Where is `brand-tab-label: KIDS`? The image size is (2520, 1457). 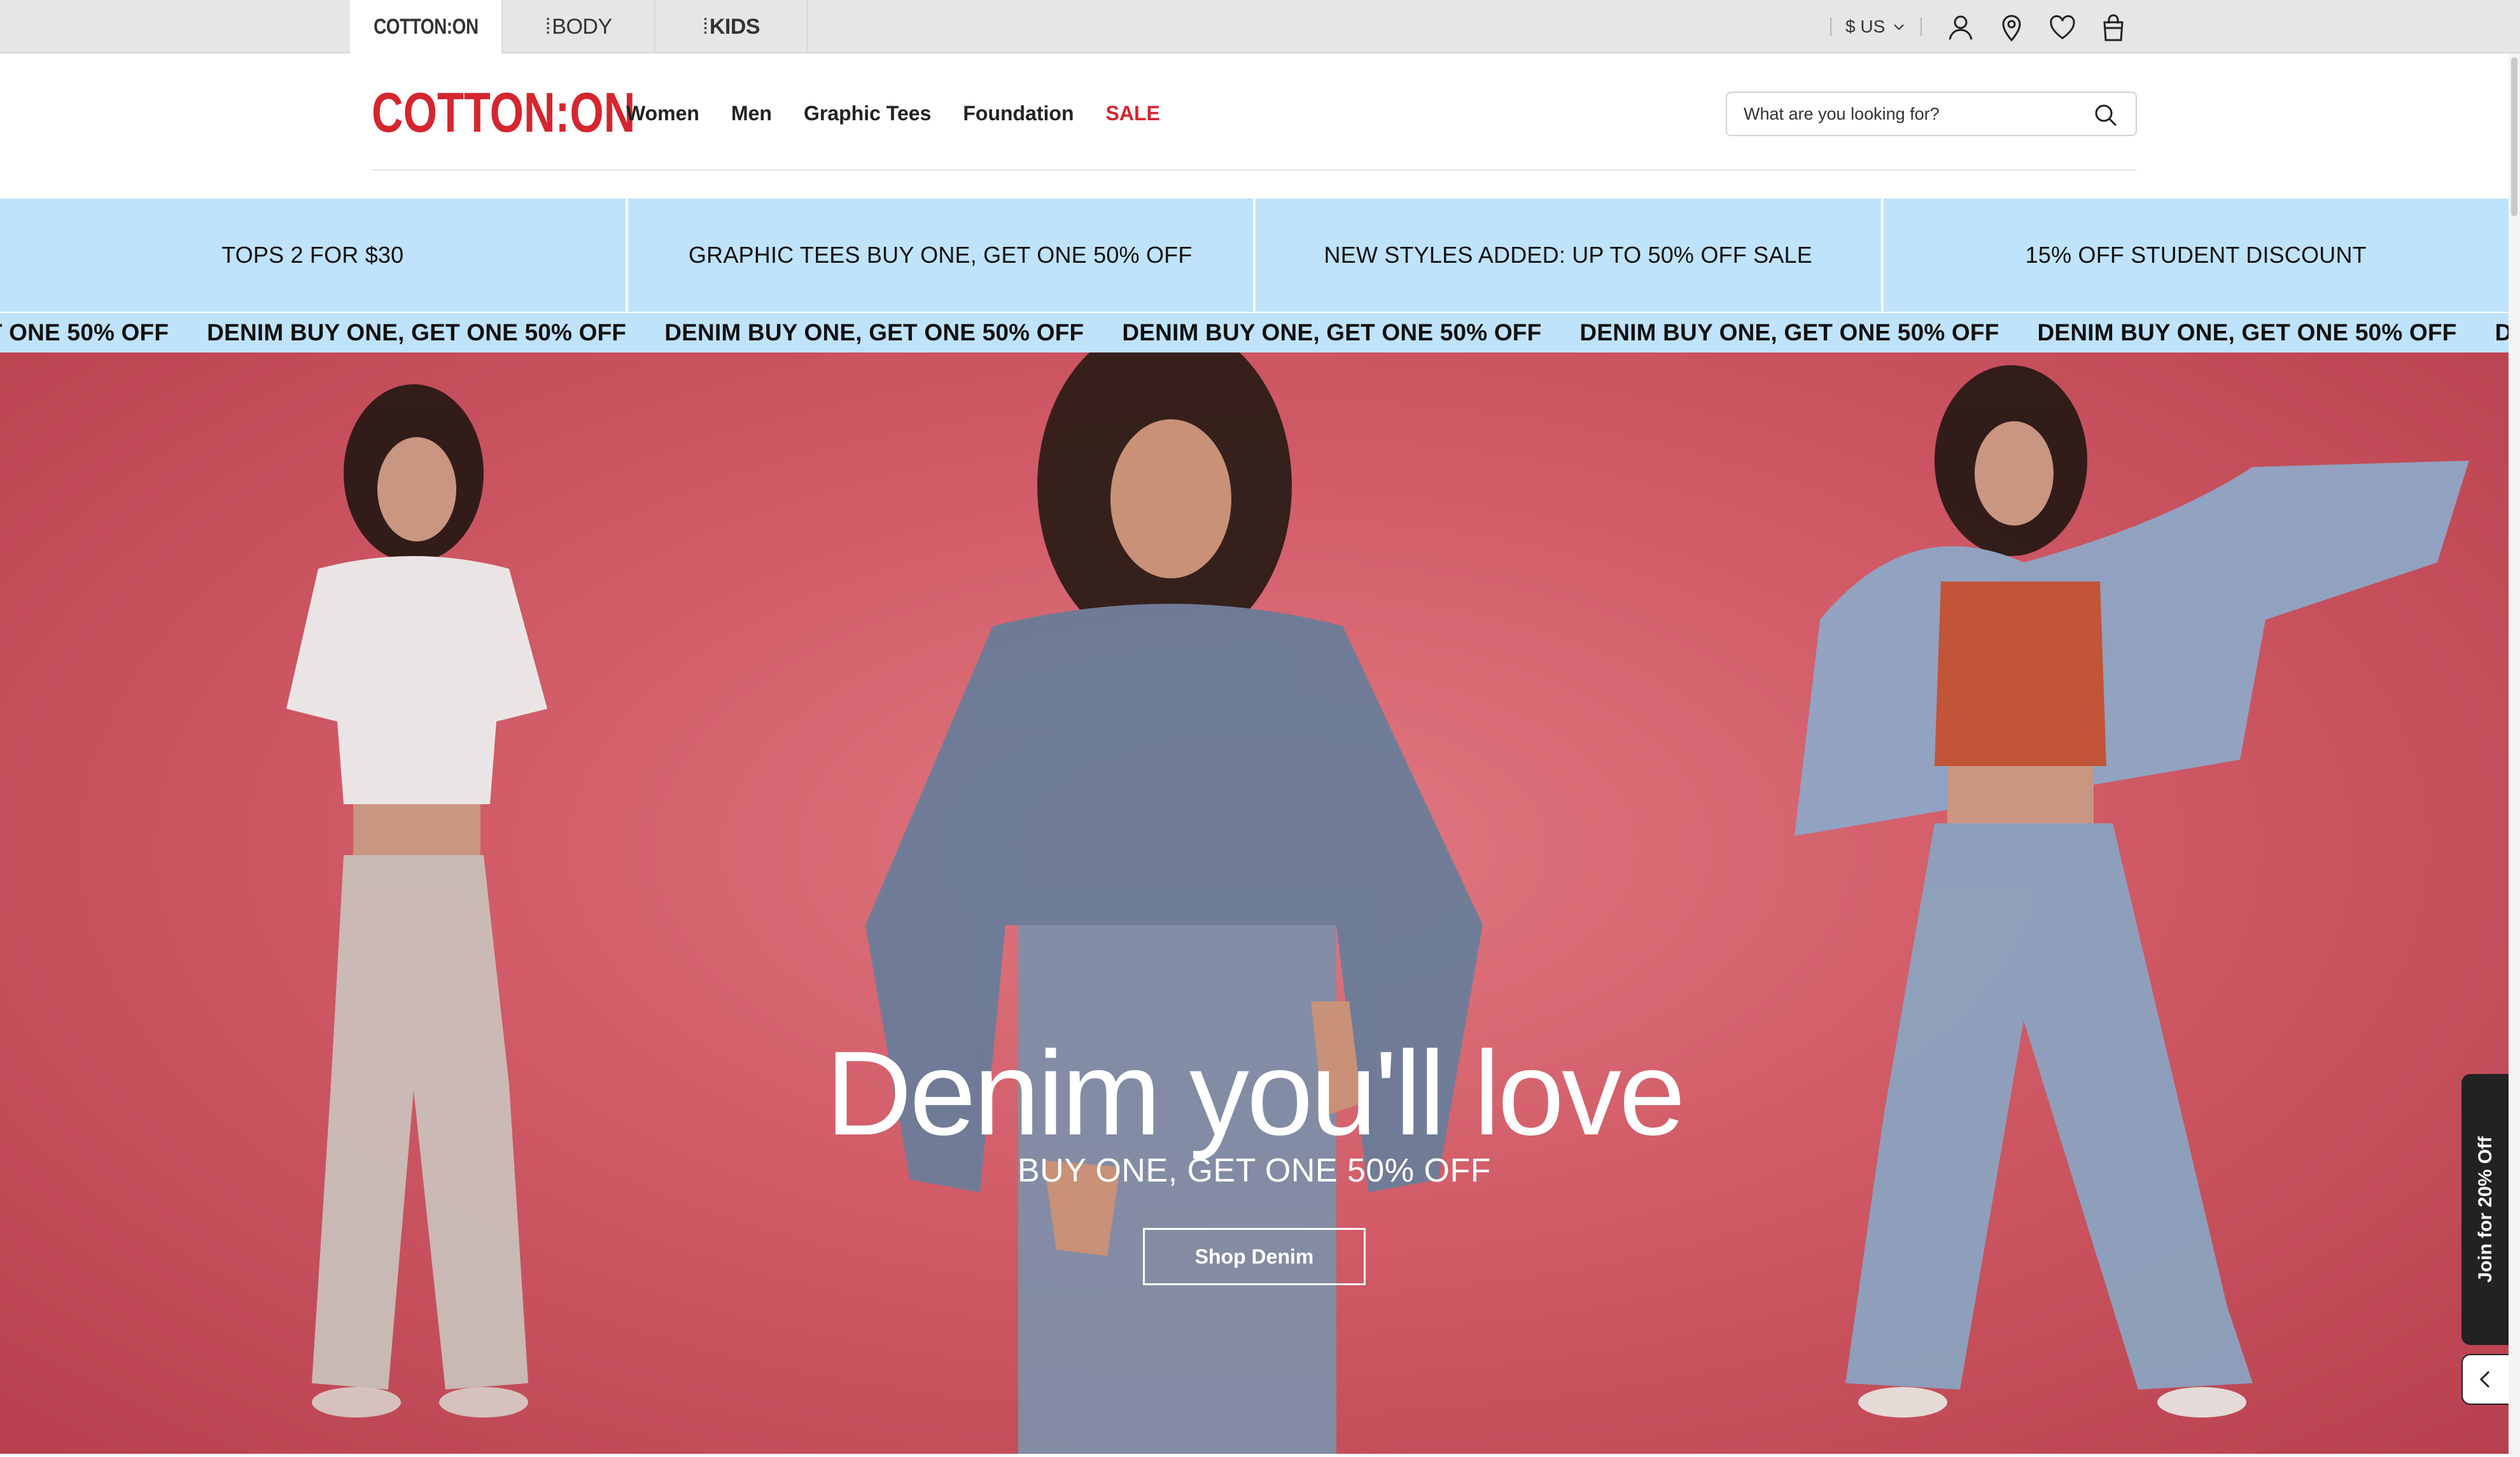
brand-tab-label: KIDS is located at coordinates (734, 27).